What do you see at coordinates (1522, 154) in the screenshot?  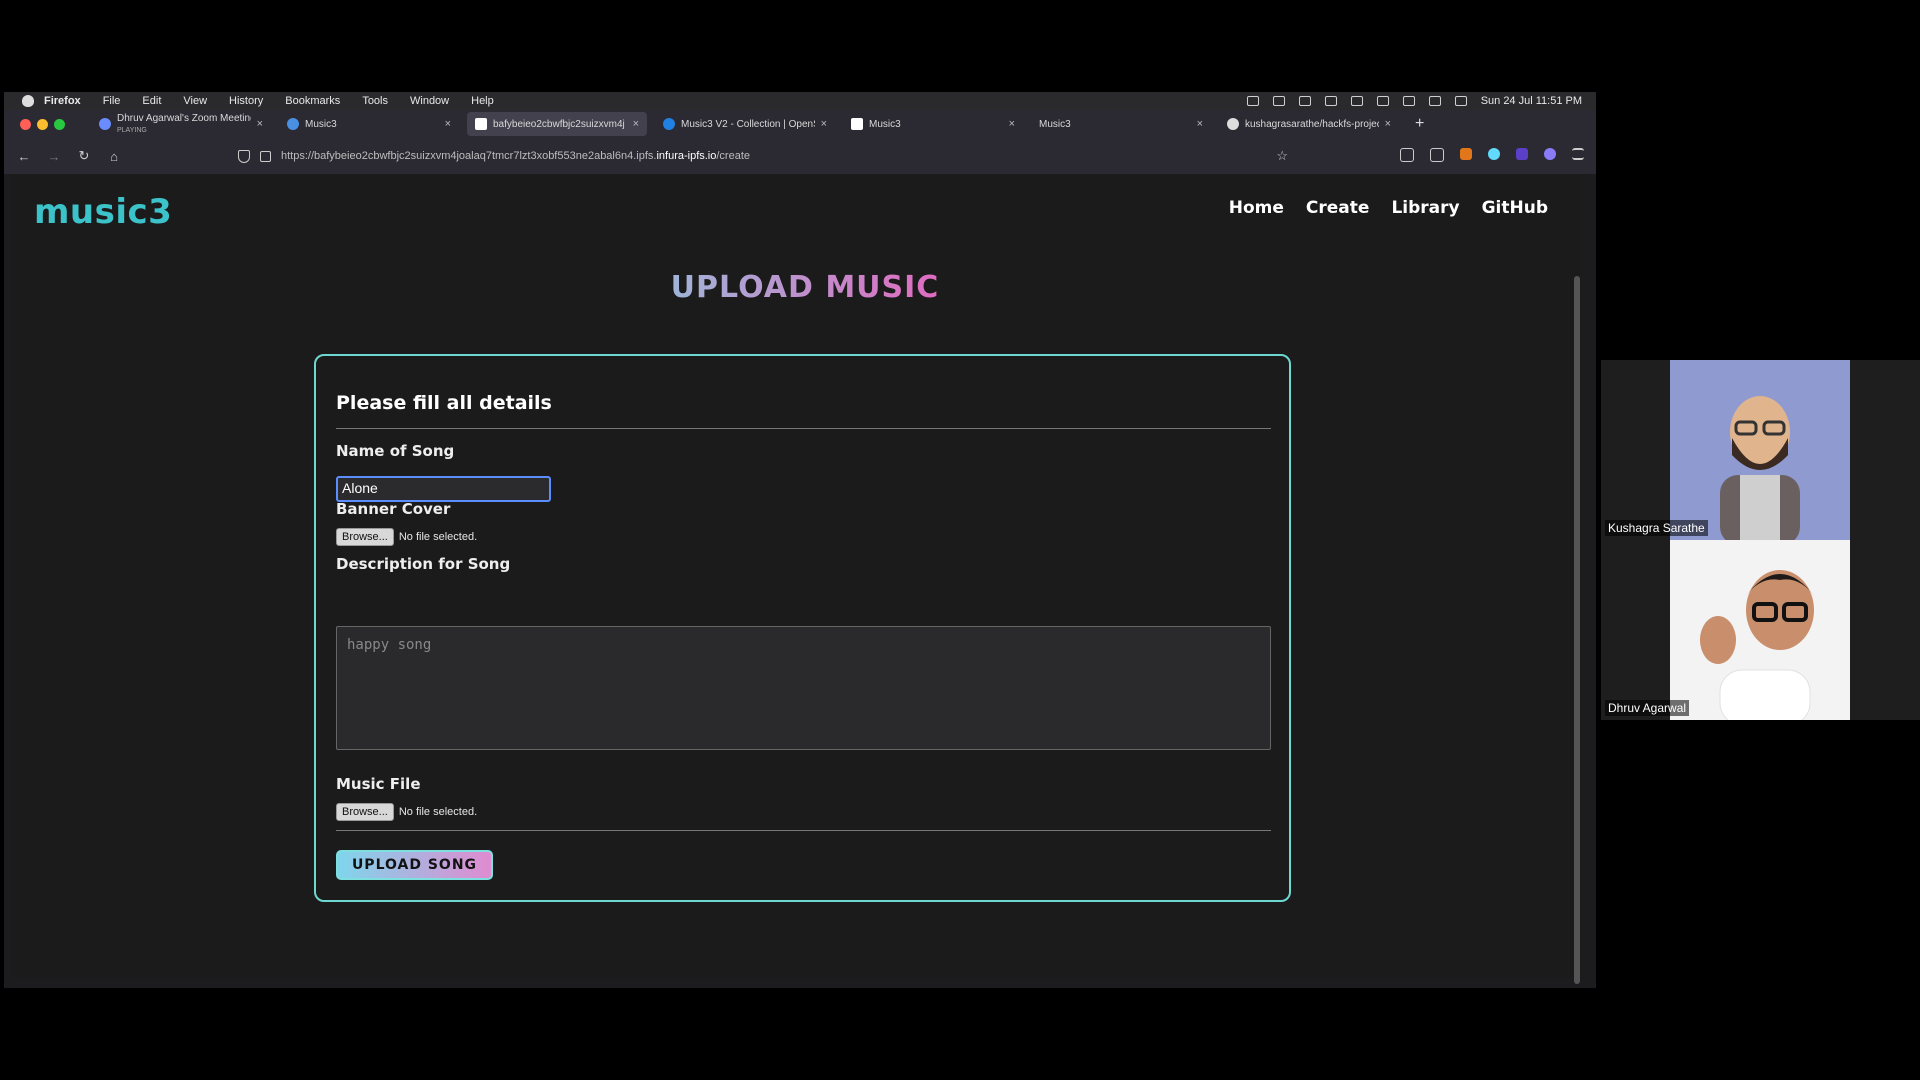 I see `extension-icon` at bounding box center [1522, 154].